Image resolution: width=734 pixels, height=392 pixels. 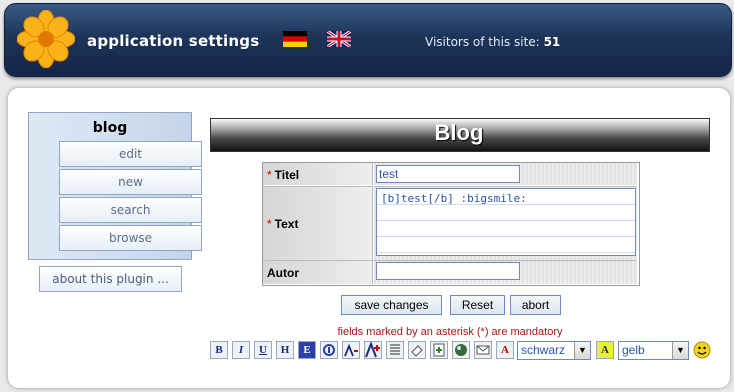 I want to click on italic-icon: I, so click(x=241, y=350).